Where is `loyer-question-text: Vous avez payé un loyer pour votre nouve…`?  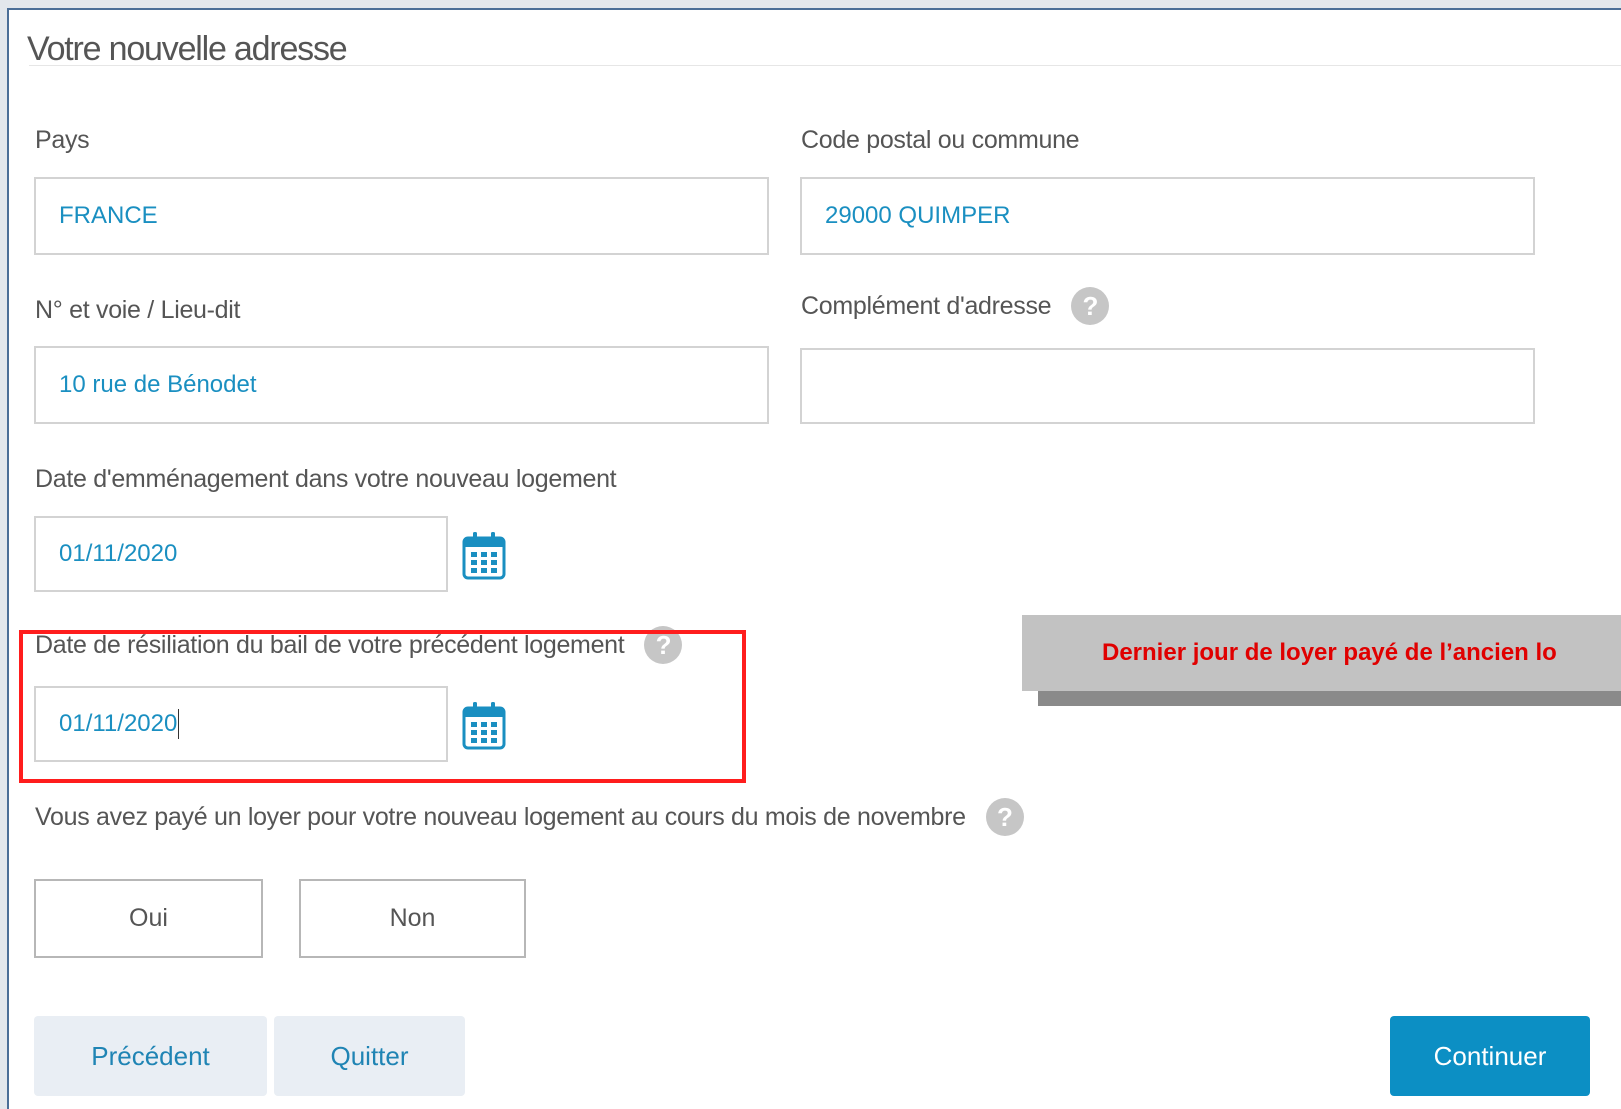
loyer-question-text: Vous avez payé un loyer pour votre nouve… is located at coordinates (500, 816).